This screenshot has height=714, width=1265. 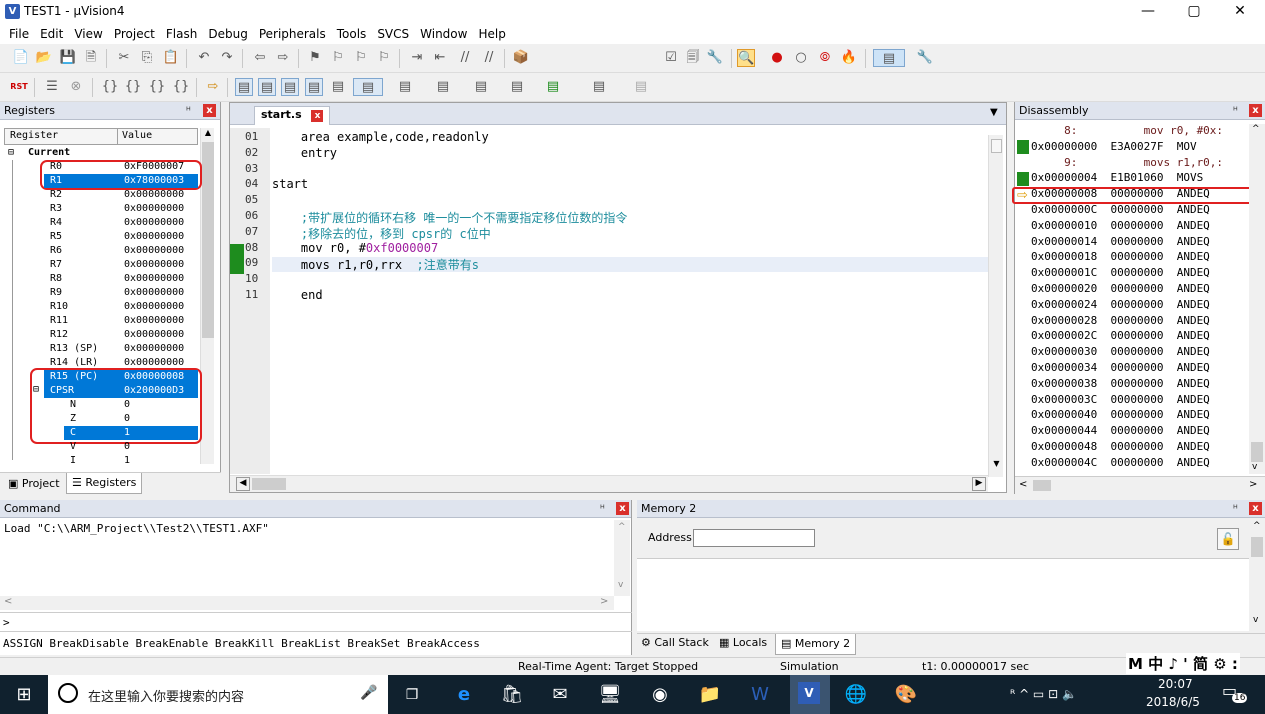 What do you see at coordinates (227, 58) in the screenshot?
I see `redo-icon: ↷` at bounding box center [227, 58].